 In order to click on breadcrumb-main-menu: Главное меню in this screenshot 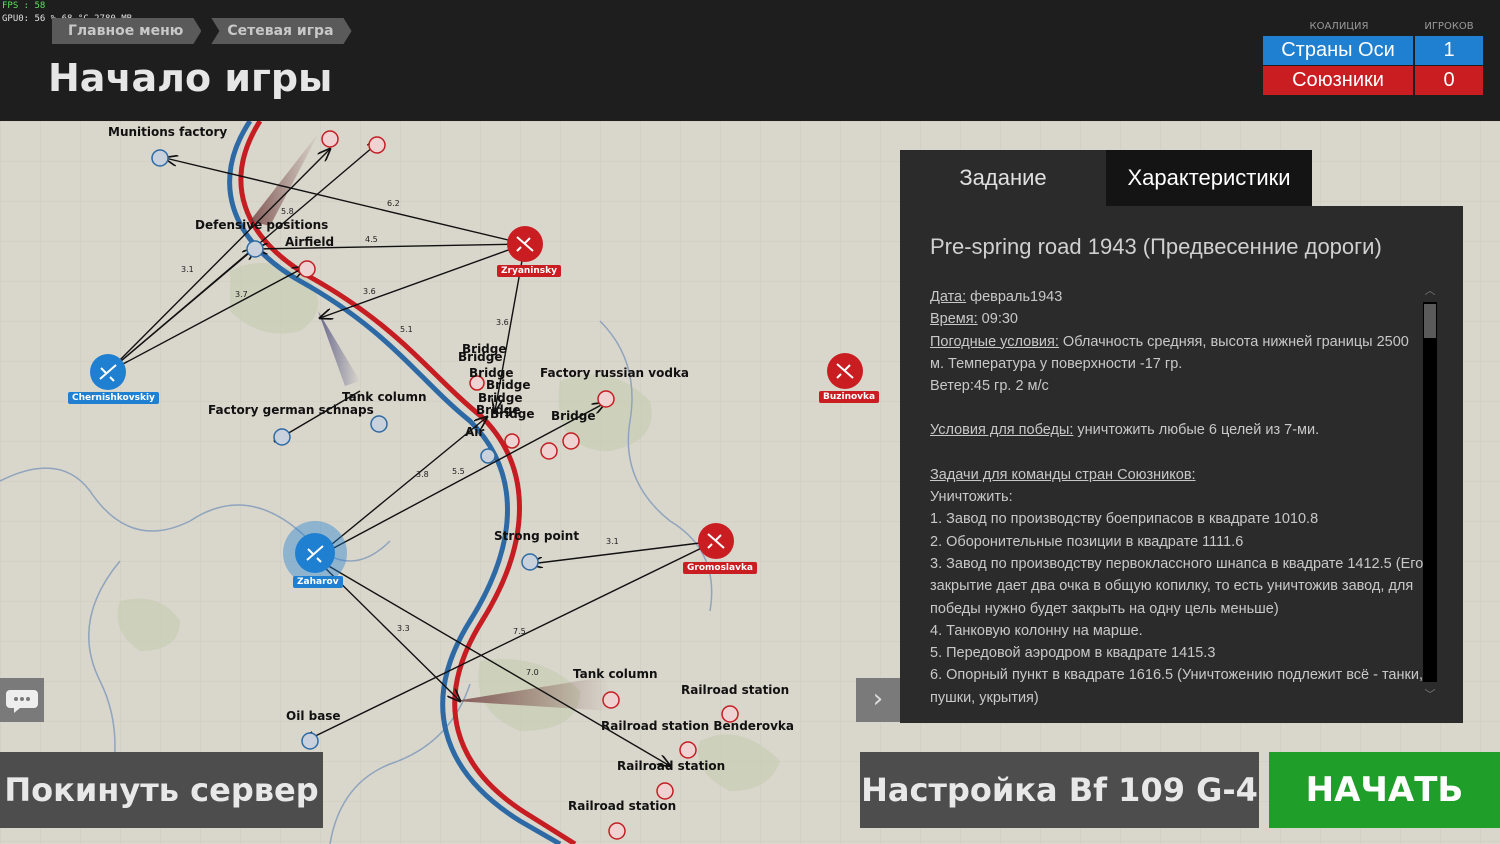, I will do `click(126, 31)`.